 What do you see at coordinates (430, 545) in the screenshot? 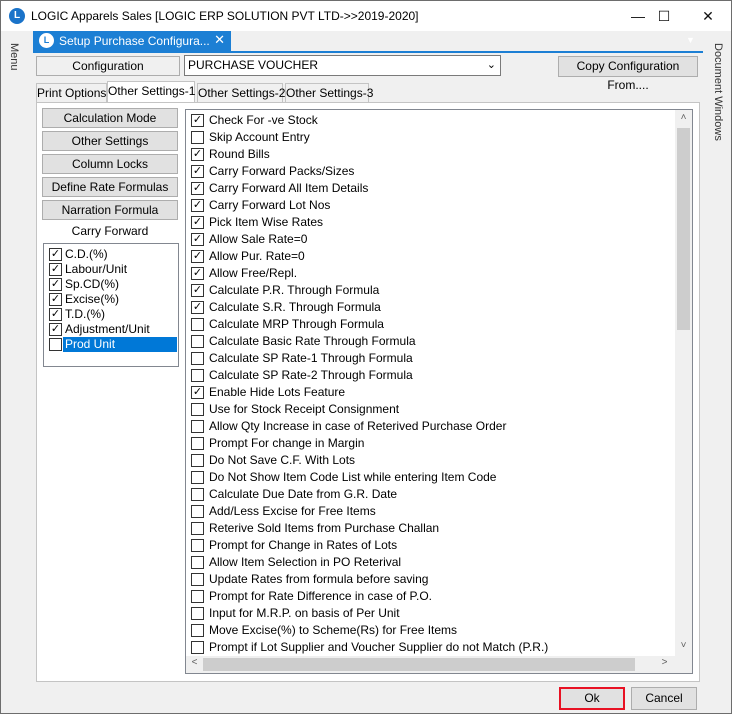
I see `option-row: Prompt for Change in Rates of Lots` at bounding box center [430, 545].